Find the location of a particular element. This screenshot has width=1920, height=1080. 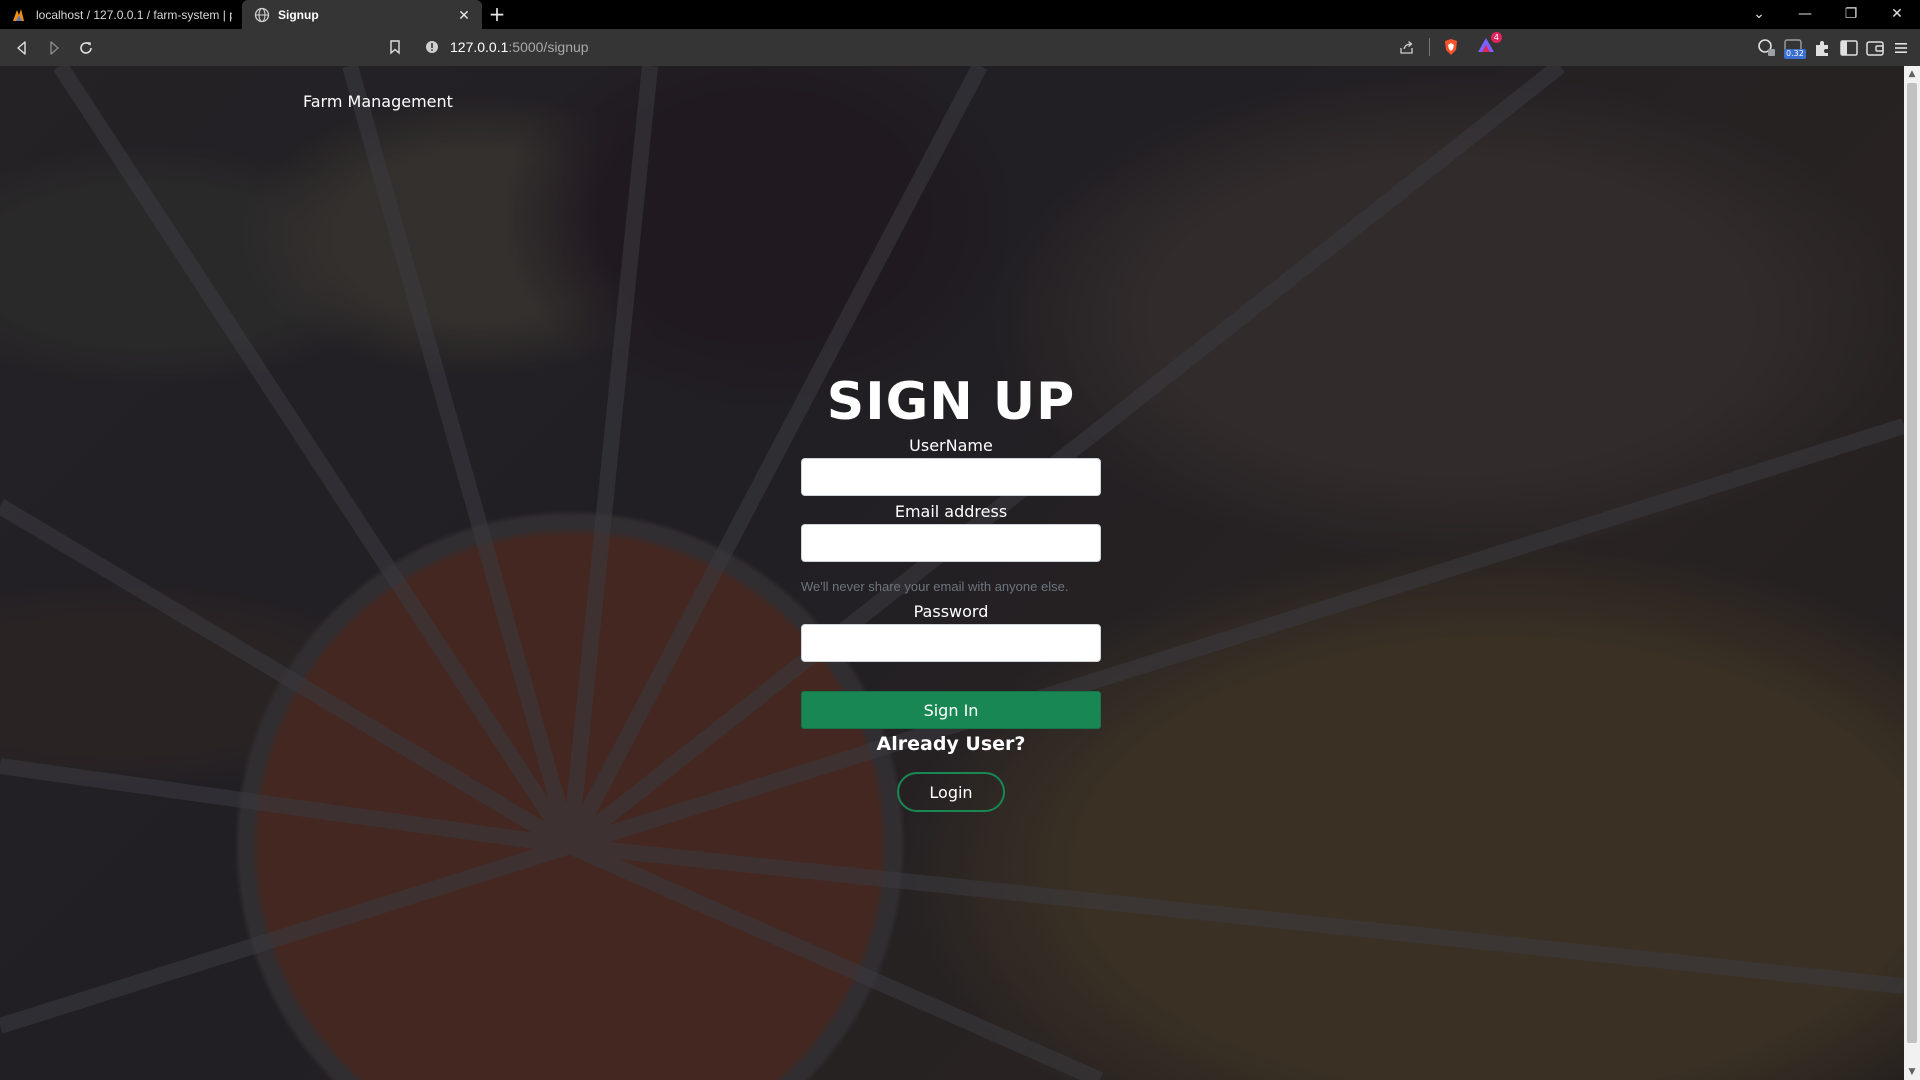

tab-title: Signup is located at coordinates (298, 14).